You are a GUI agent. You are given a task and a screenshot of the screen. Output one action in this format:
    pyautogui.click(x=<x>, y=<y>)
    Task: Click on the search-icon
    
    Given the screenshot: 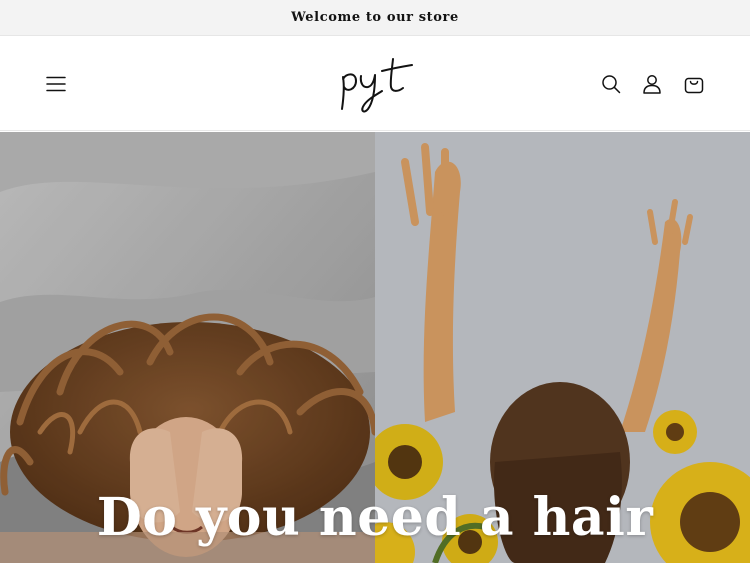 What is the action you would take?
    pyautogui.click(x=611, y=84)
    